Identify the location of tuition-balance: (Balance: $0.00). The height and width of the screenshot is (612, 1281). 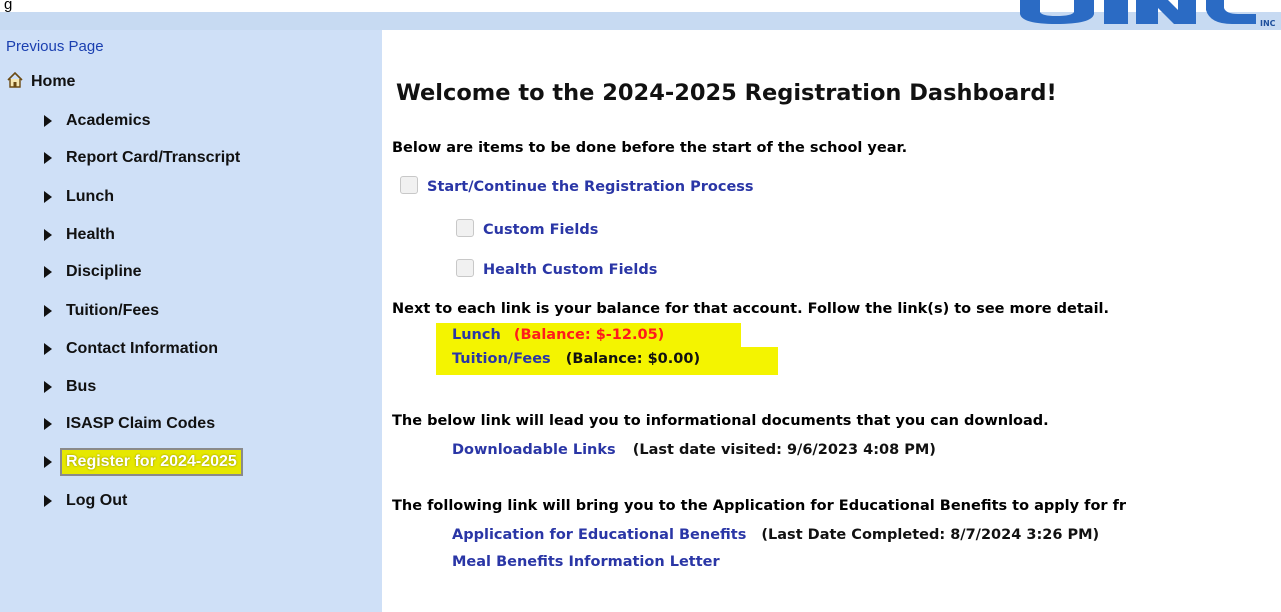
(633, 359).